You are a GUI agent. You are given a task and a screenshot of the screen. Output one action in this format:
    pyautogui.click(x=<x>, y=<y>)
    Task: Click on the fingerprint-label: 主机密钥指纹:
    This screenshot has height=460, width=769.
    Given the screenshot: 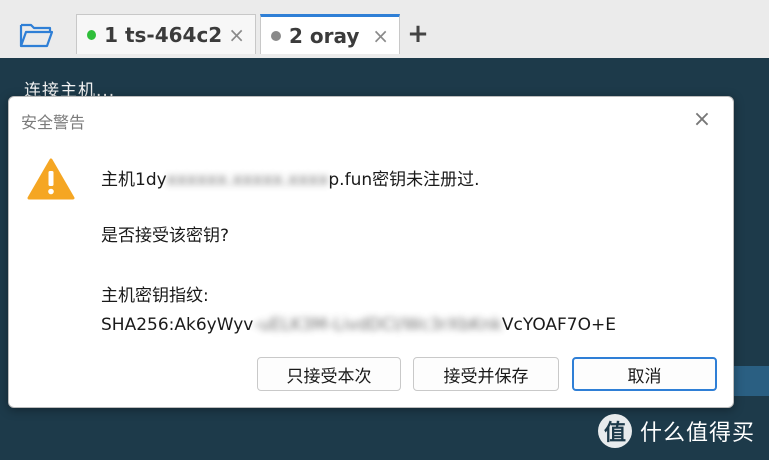 What is the action you would take?
    pyautogui.click(x=155, y=296)
    